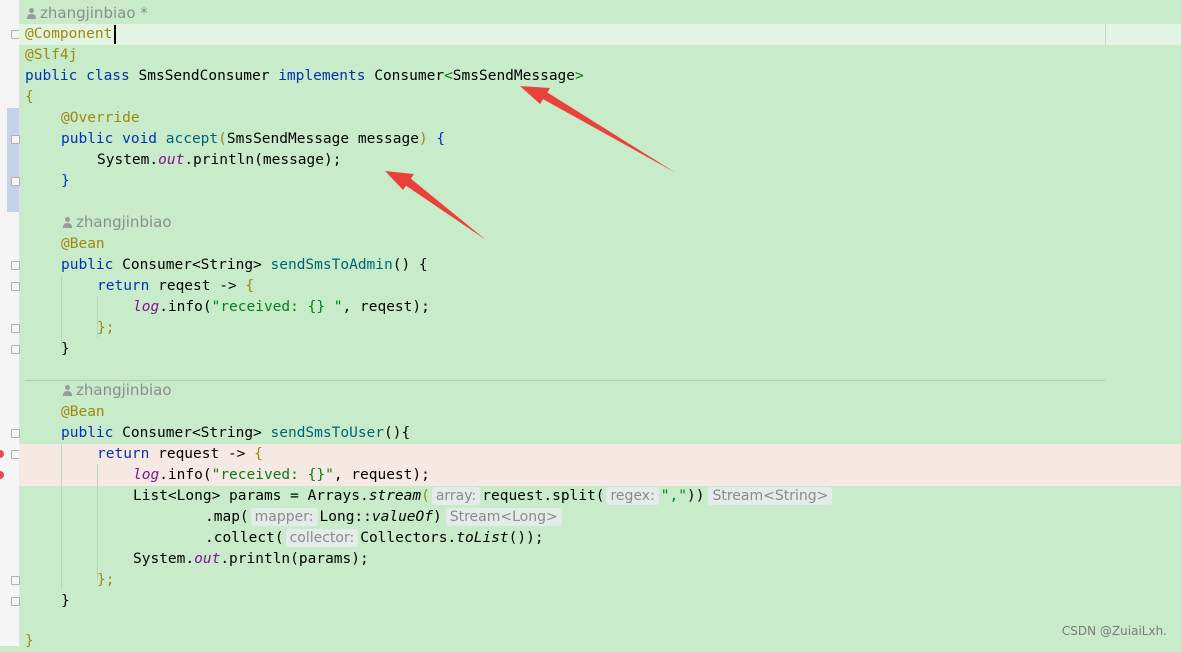 The width and height of the screenshot is (1181, 652). Describe the element at coordinates (1114, 631) in the screenshot. I see `watermark: CSDN @ZuiaiLxh.` at that location.